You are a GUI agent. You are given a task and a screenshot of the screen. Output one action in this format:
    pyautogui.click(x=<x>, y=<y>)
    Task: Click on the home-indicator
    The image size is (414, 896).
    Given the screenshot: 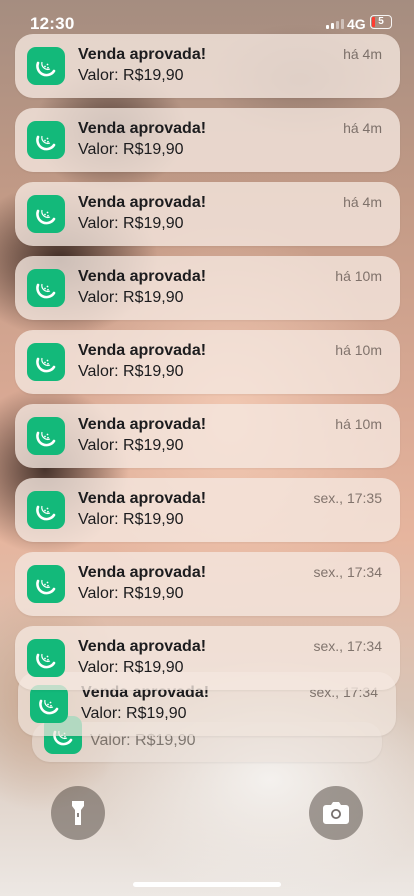 What is the action you would take?
    pyautogui.click(x=207, y=884)
    